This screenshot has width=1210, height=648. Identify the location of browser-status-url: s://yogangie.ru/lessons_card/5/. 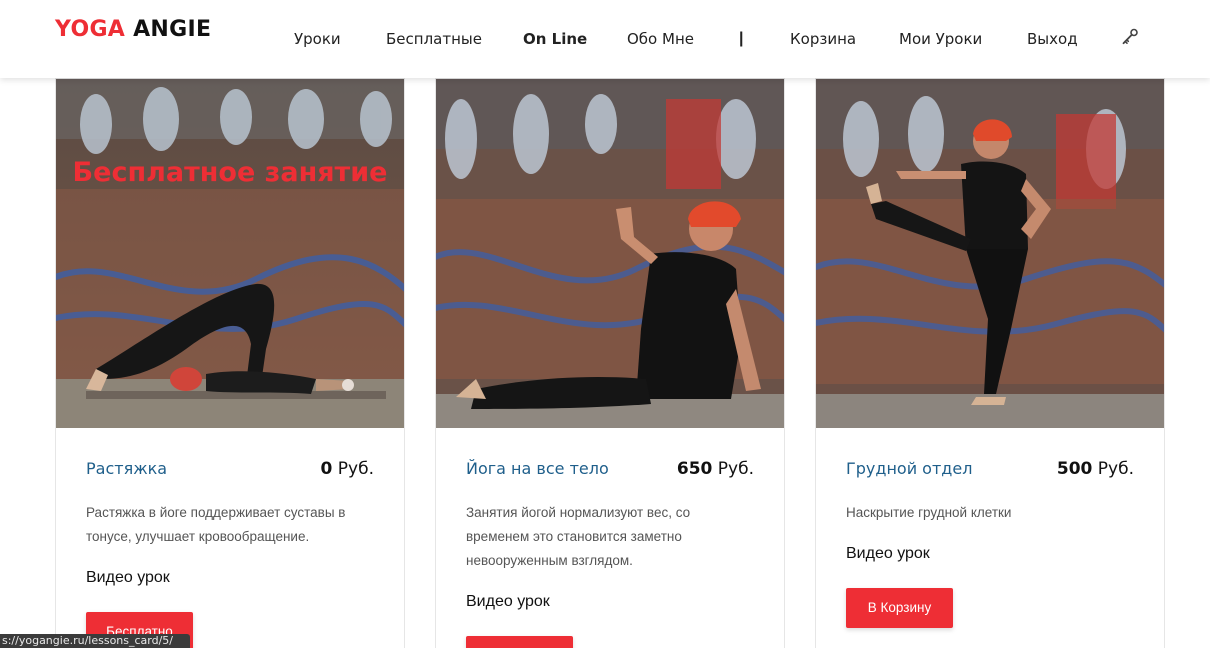
(95, 641).